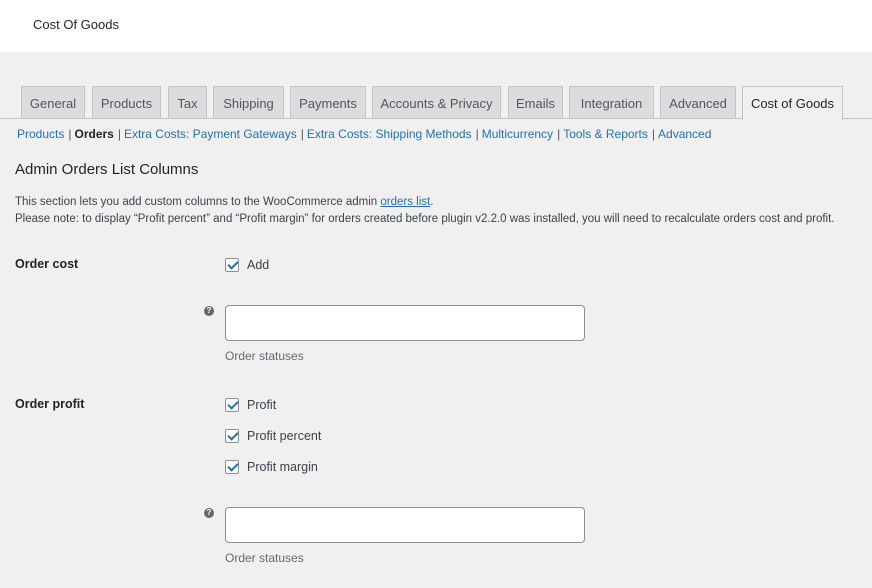 The image size is (872, 588). What do you see at coordinates (517, 134) in the screenshot?
I see `subnav-multicurrency: Multicurrency` at bounding box center [517, 134].